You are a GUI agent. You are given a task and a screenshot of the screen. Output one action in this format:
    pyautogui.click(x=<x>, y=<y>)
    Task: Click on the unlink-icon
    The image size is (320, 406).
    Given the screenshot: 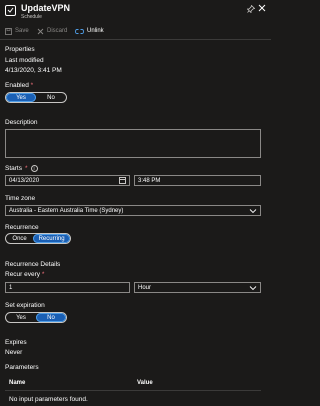 What is the action you would take?
    pyautogui.click(x=79, y=31)
    